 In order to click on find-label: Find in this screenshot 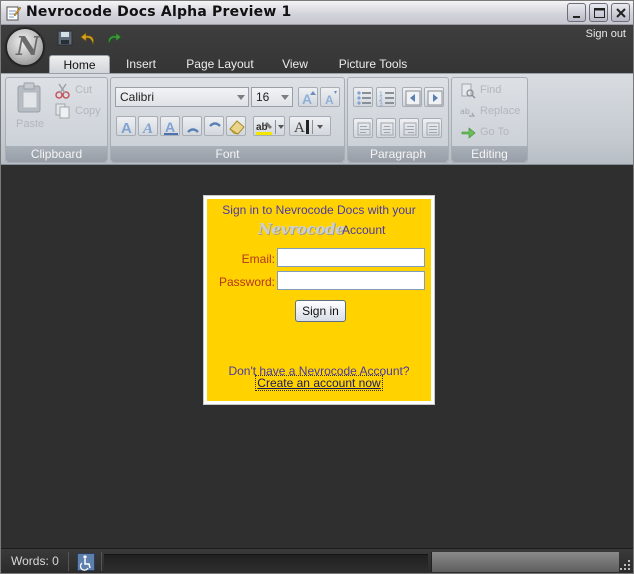, I will do `click(490, 90)`.